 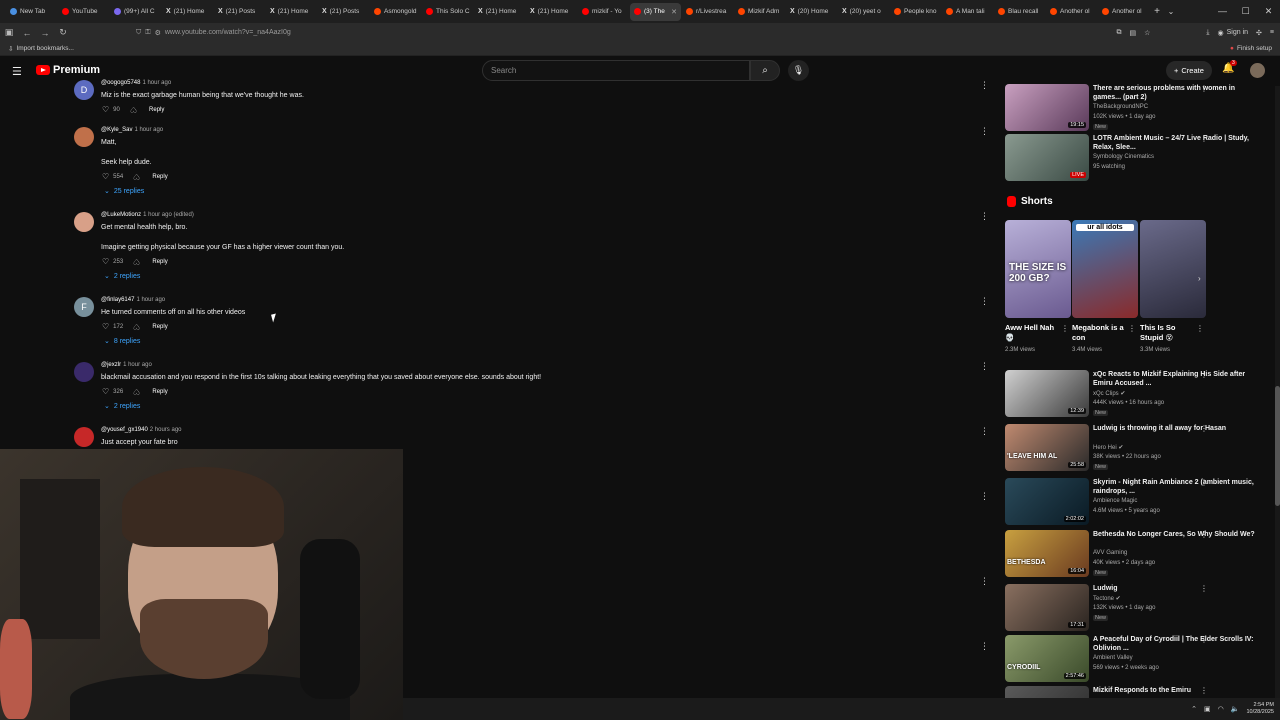 I want to click on browser-tab: People kno, so click(x=915, y=12).